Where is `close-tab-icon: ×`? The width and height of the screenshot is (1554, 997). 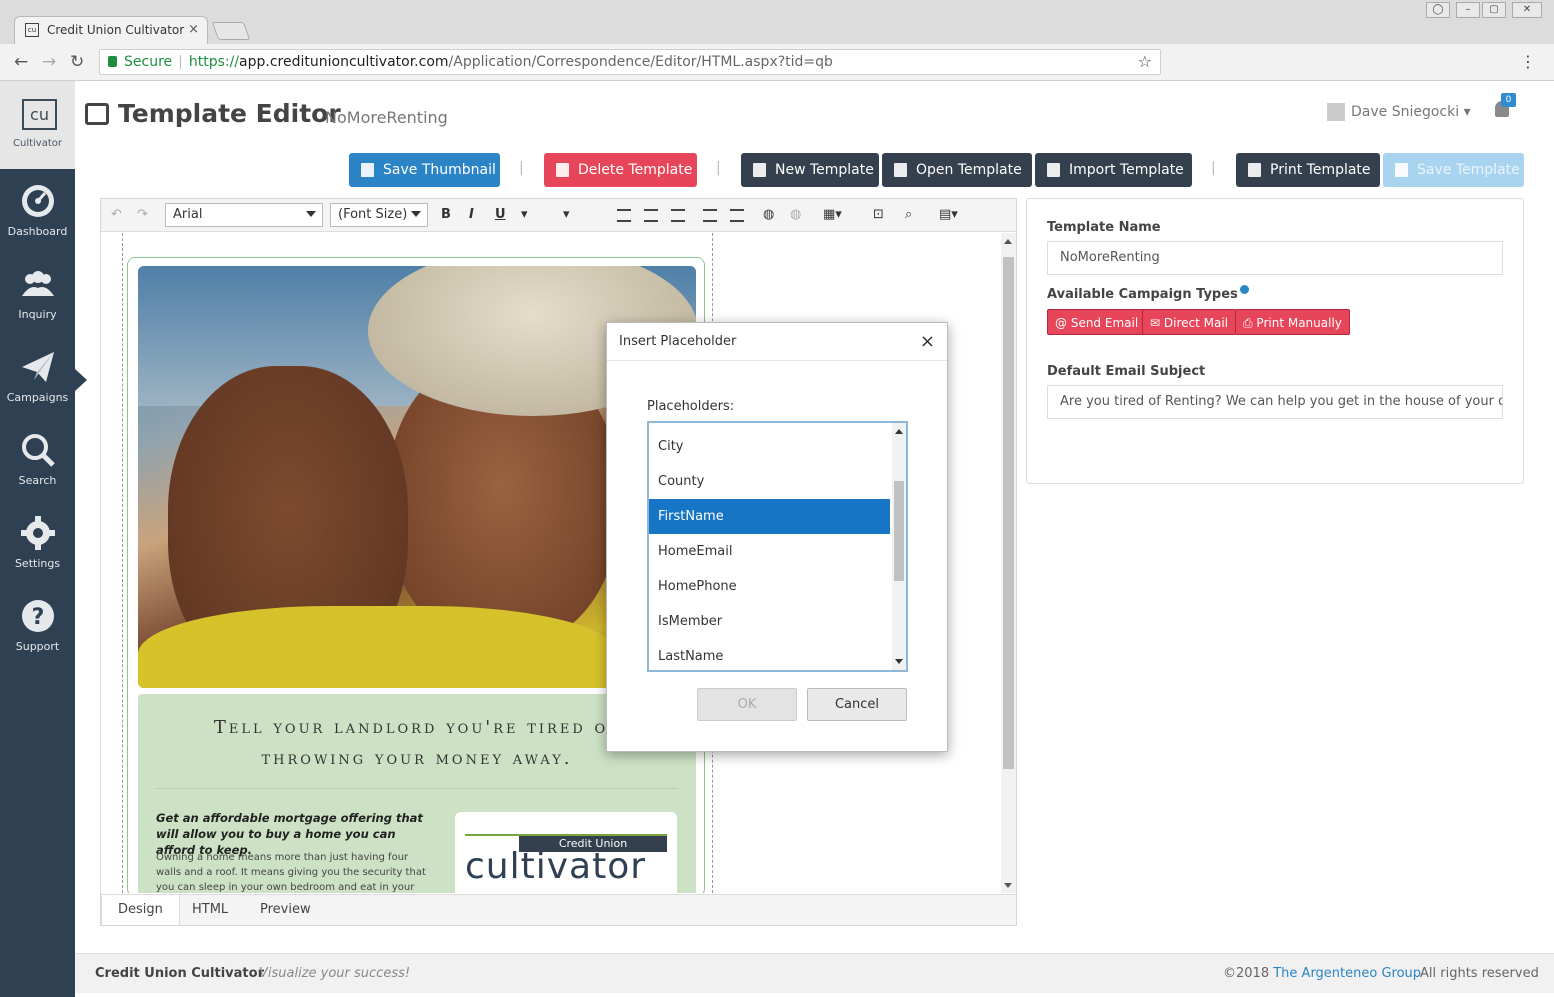 close-tab-icon: × is located at coordinates (193, 30).